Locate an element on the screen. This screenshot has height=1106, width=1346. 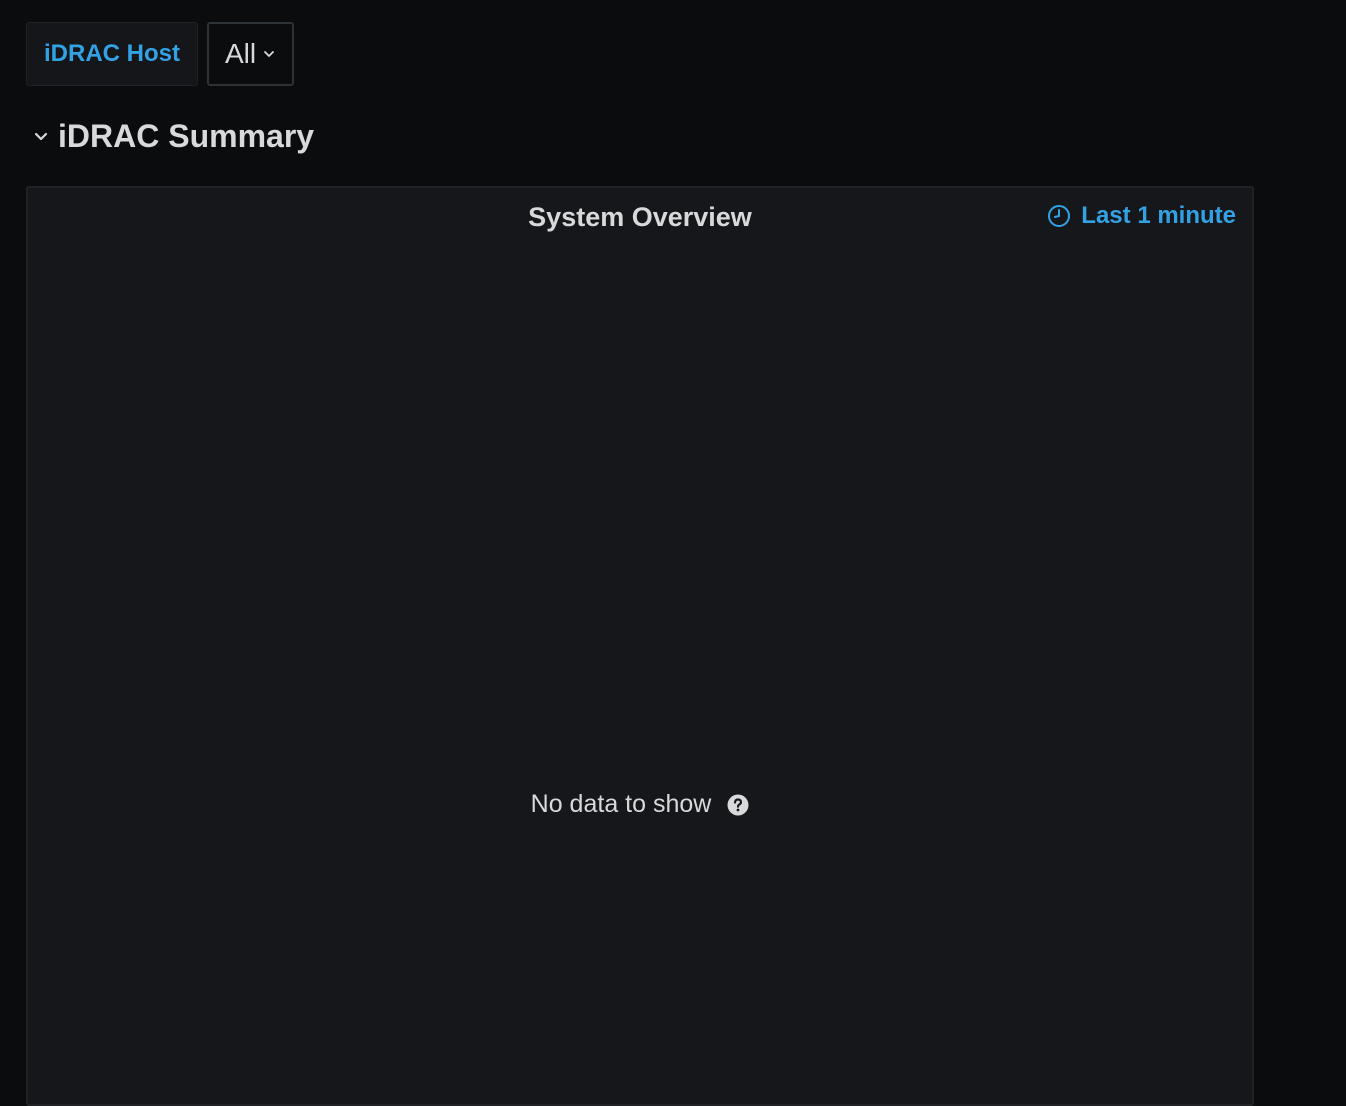
panel-time-range: Last 1 minute is located at coordinates (1141, 216).